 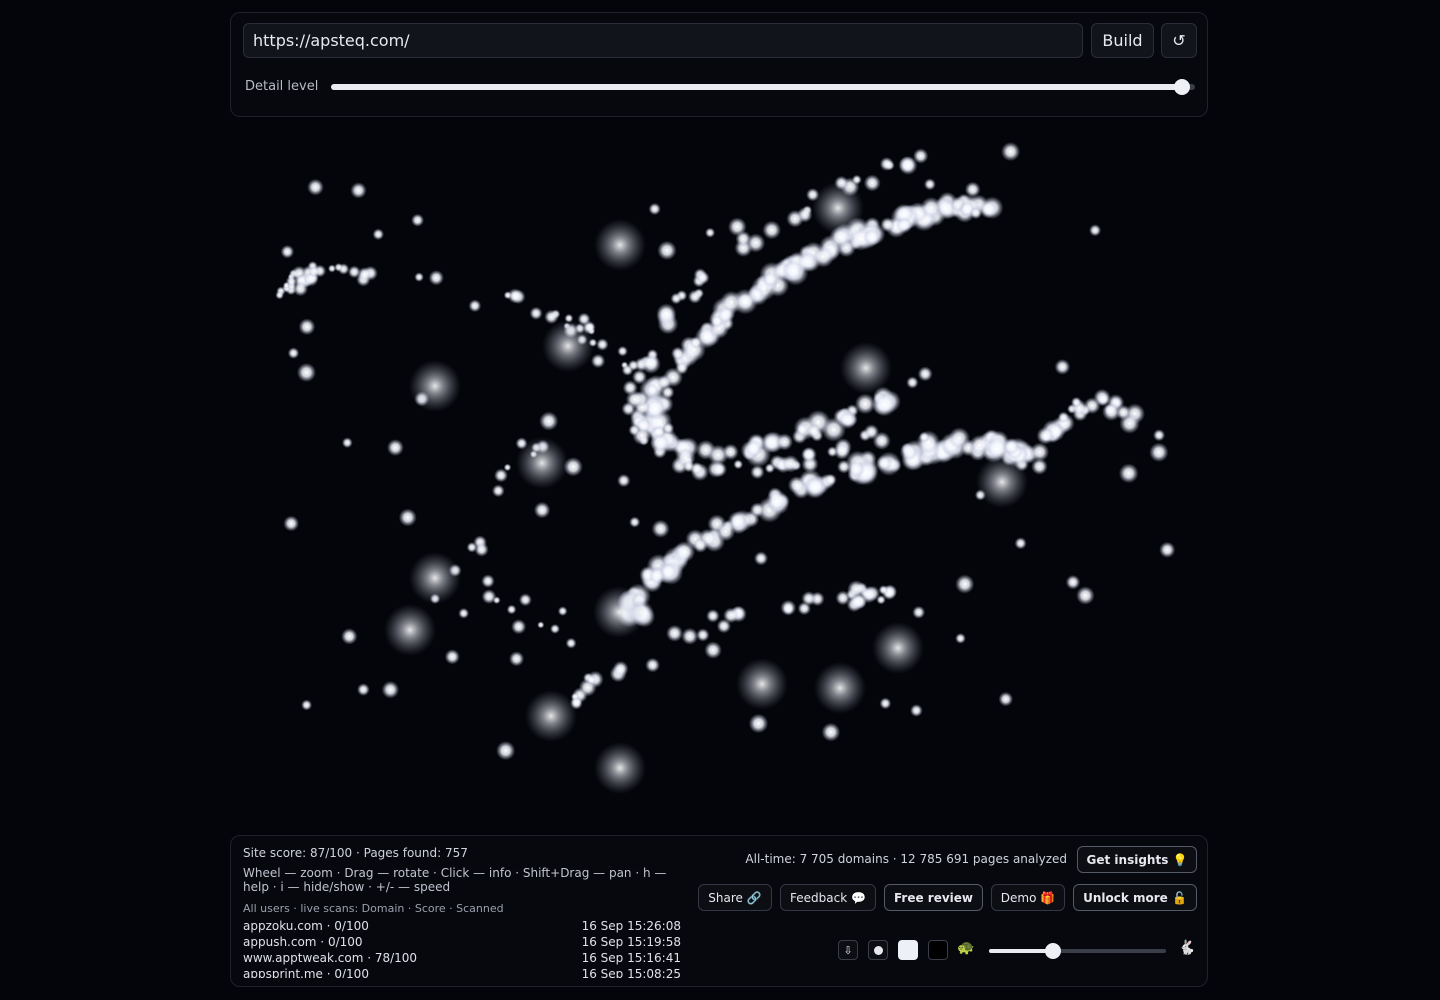 What do you see at coordinates (908, 950) in the screenshot?
I see `light-theme-button` at bounding box center [908, 950].